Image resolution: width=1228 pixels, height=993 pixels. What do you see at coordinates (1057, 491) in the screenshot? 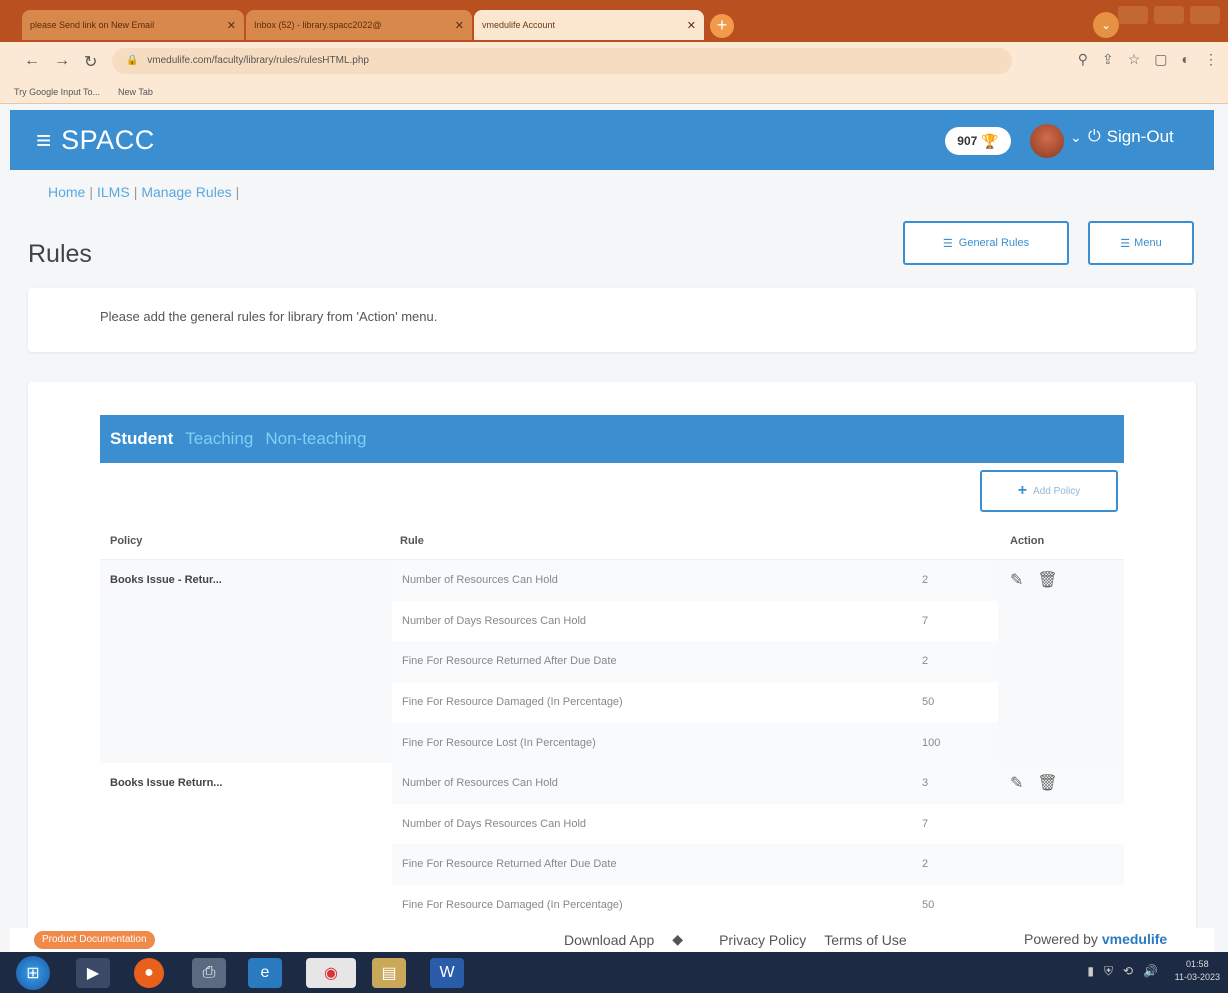
I see `add-policy-label: Add Policy` at bounding box center [1057, 491].